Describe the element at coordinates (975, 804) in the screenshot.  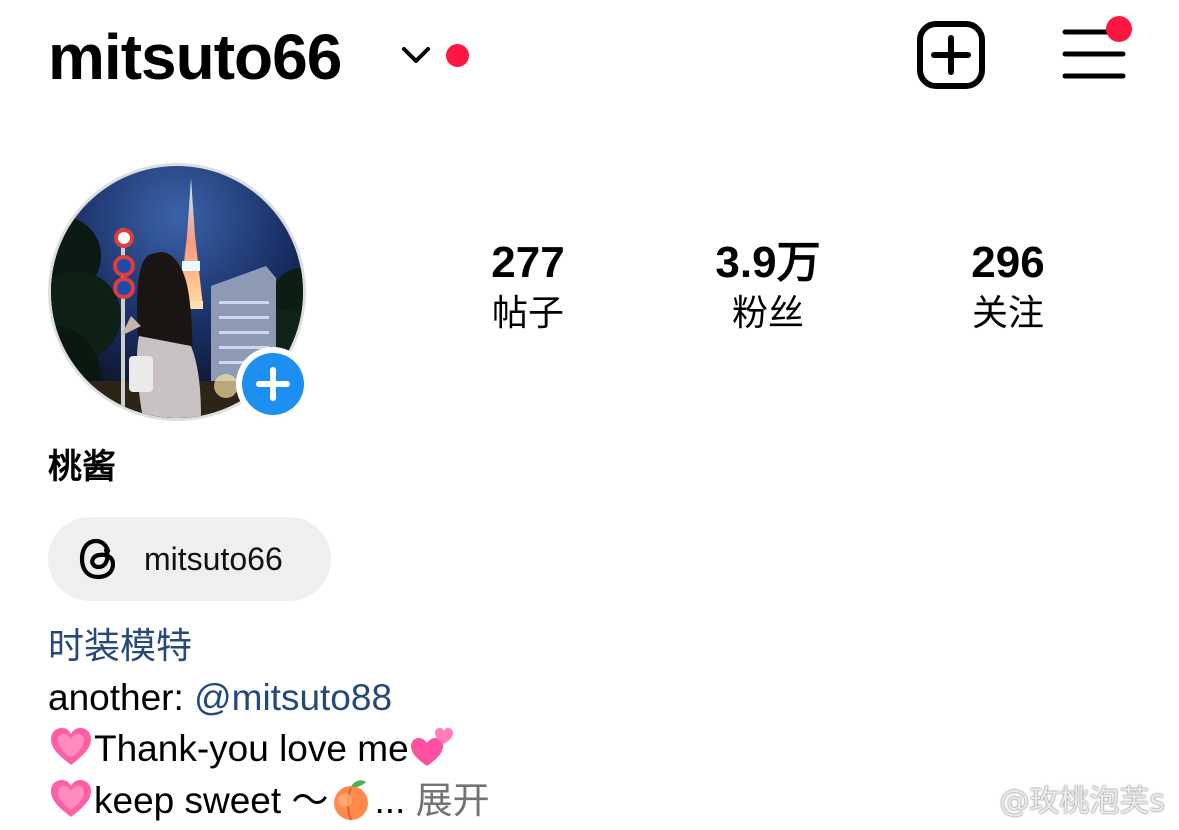
I see `weibo-icon` at that location.